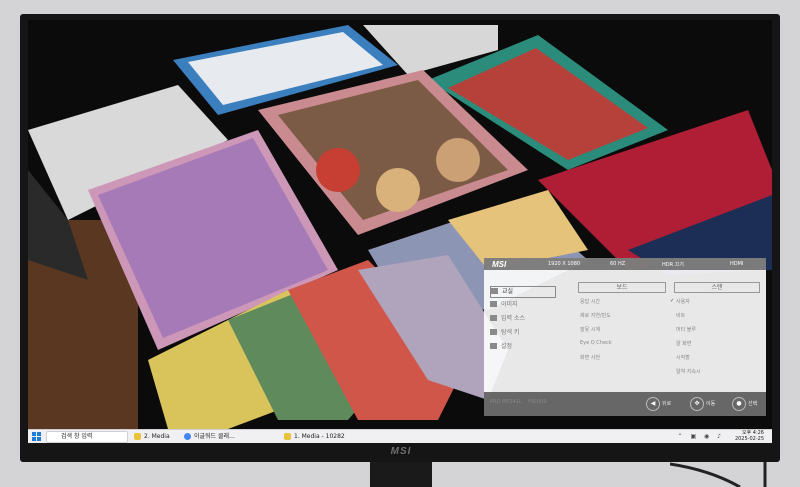 This screenshot has height=487, width=800. Describe the element at coordinates (493, 304) in the screenshot. I see `image-icon` at that location.